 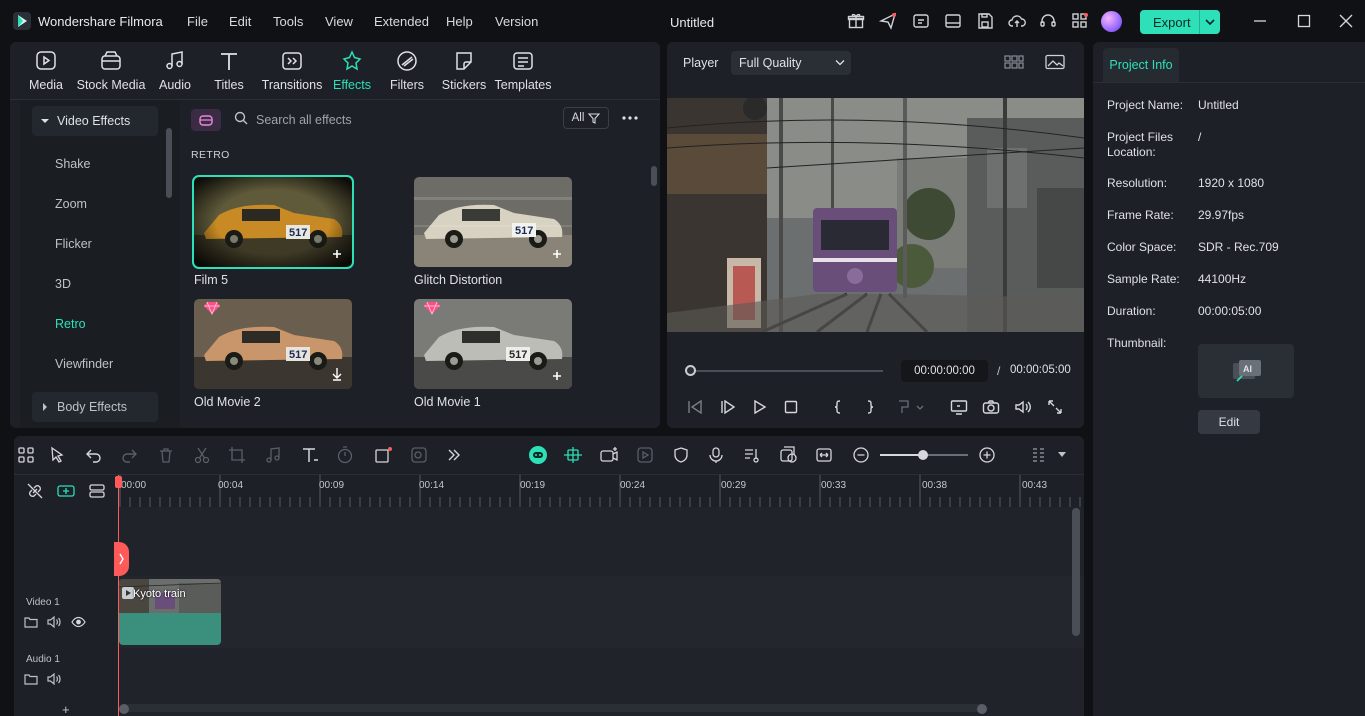 I want to click on menu-view: View, so click(x=339, y=21).